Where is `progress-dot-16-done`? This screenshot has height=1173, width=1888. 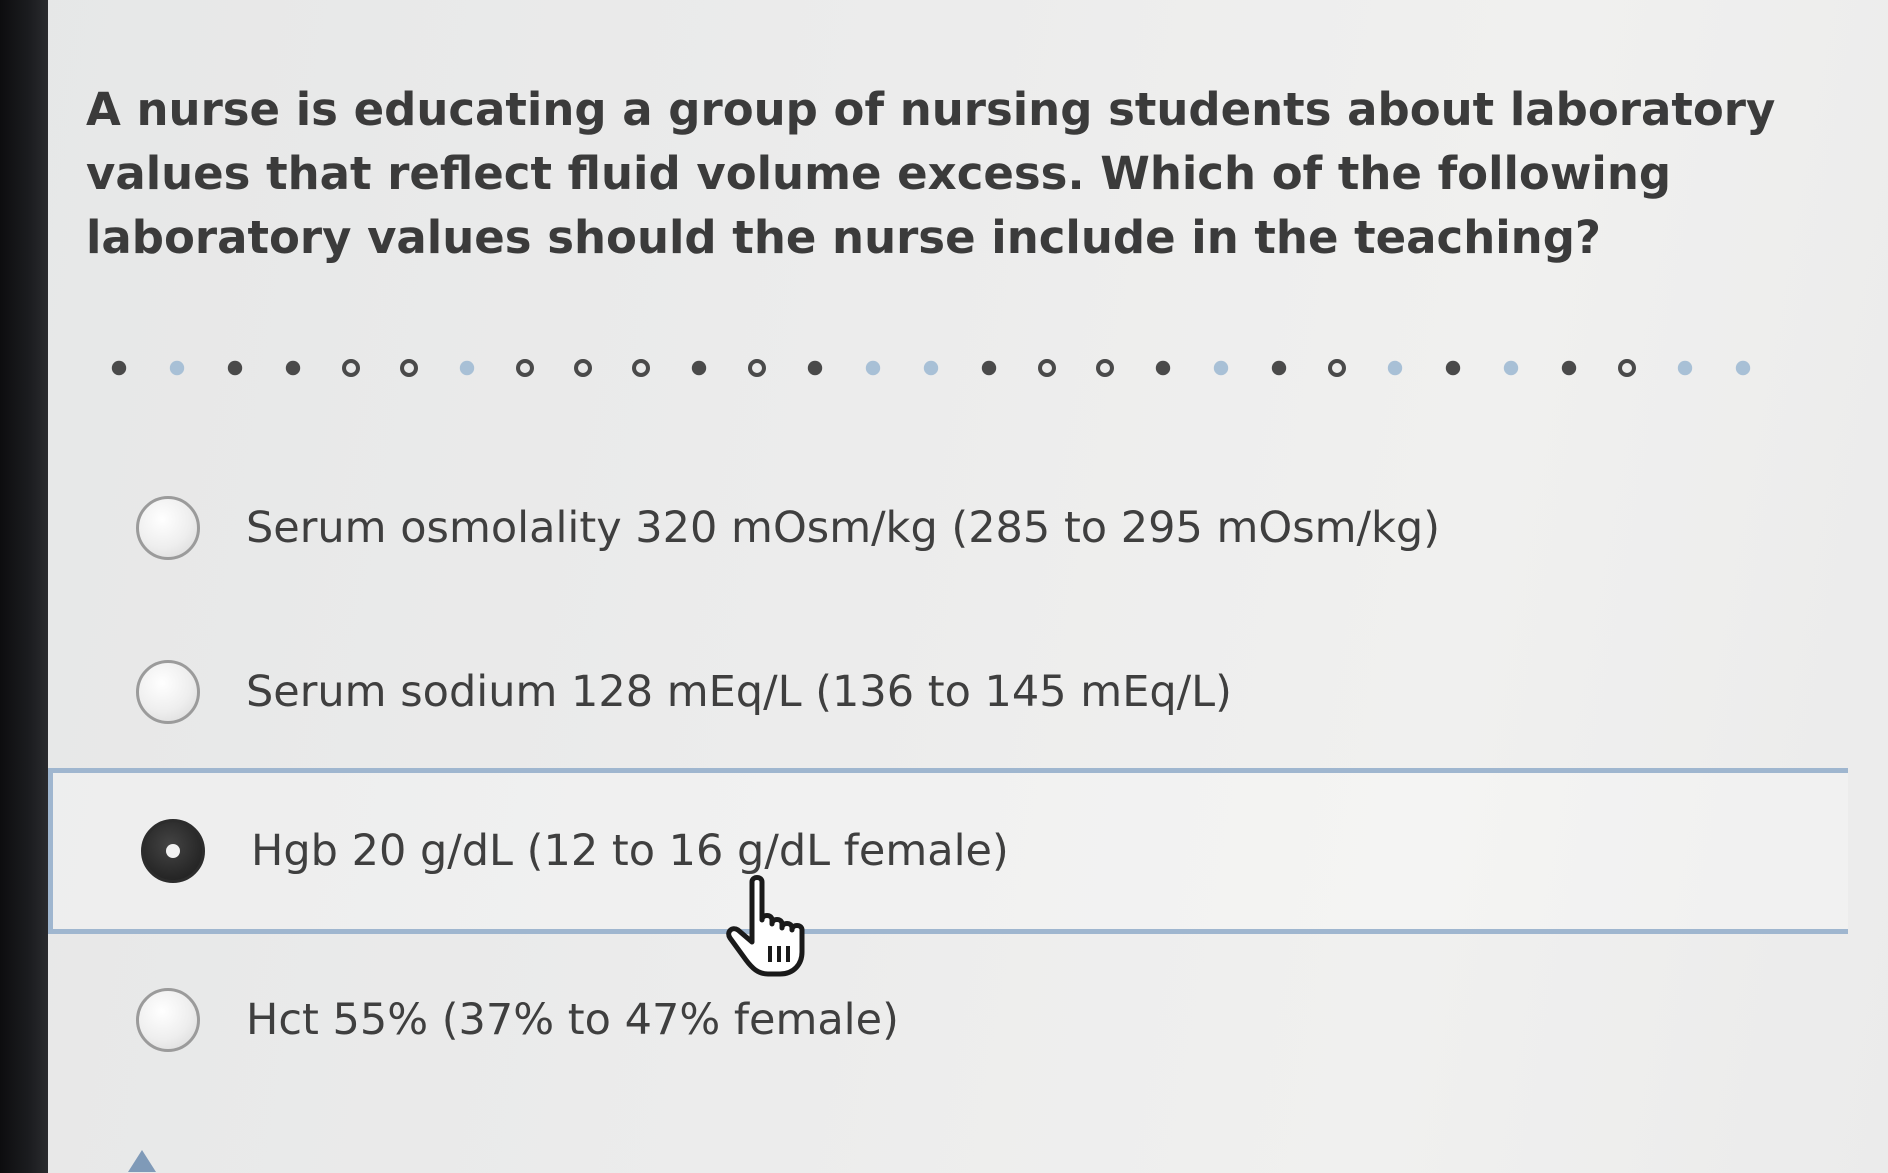 progress-dot-16-done is located at coordinates (989, 368).